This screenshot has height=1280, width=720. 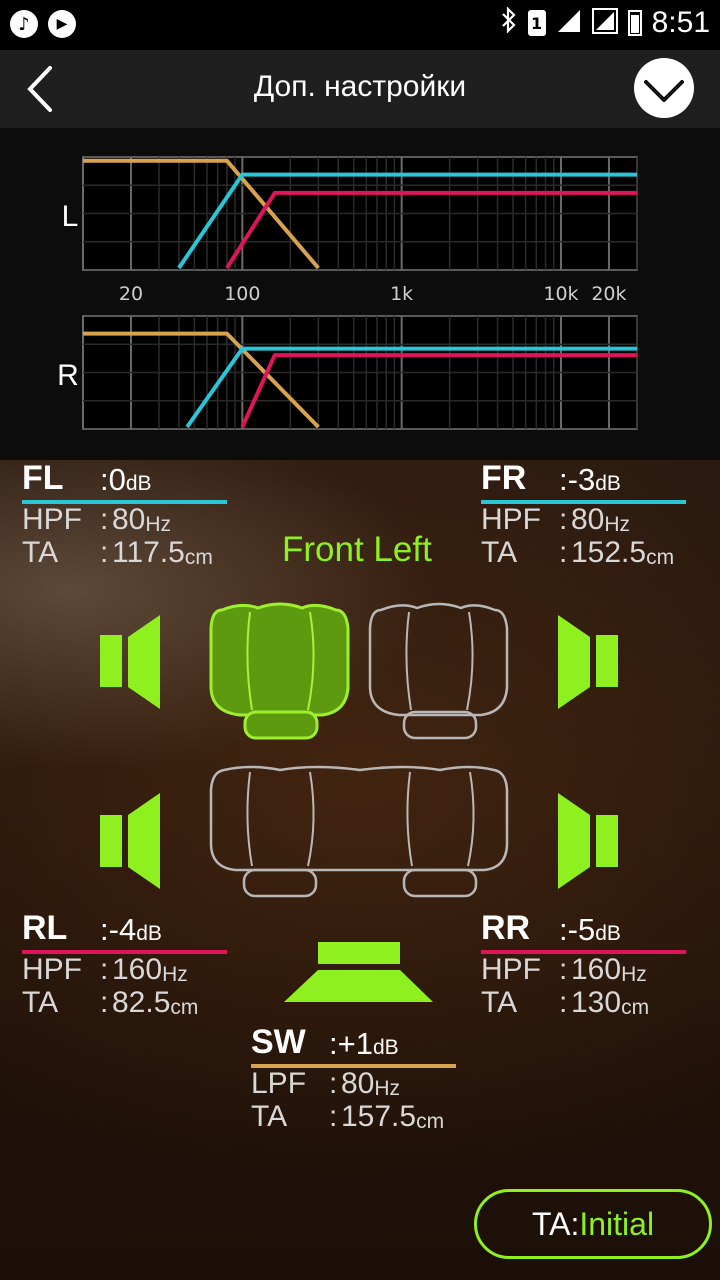 What do you see at coordinates (379, 1116) in the screenshot?
I see `ta-value: 157.5` at bounding box center [379, 1116].